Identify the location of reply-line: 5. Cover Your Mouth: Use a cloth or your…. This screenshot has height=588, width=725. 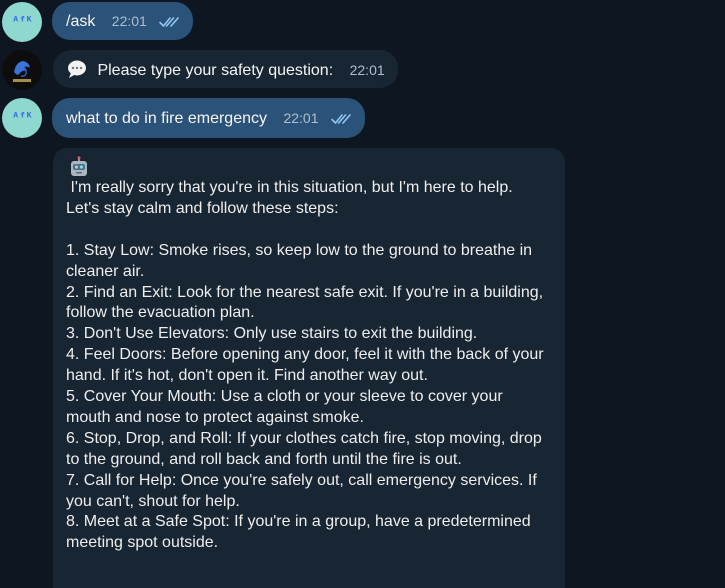
(284, 397).